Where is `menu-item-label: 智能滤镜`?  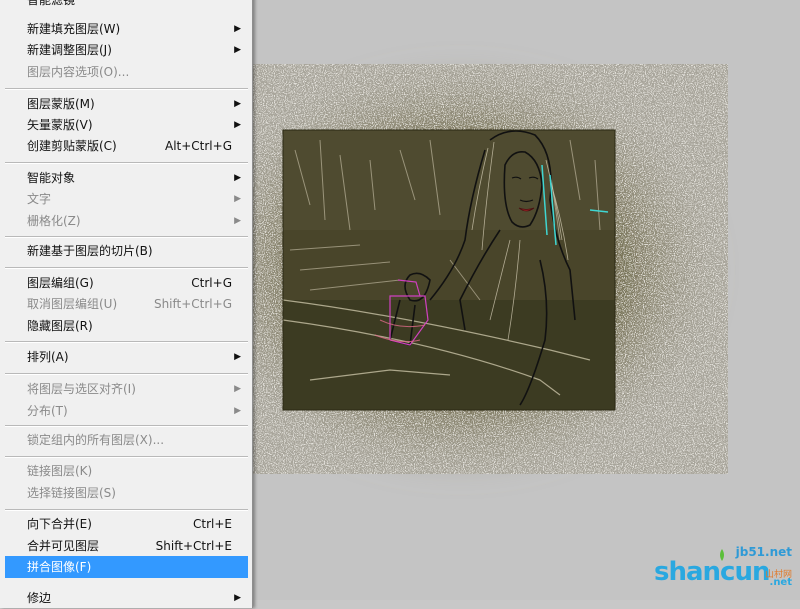 menu-item-label: 智能滤镜 is located at coordinates (51, 3).